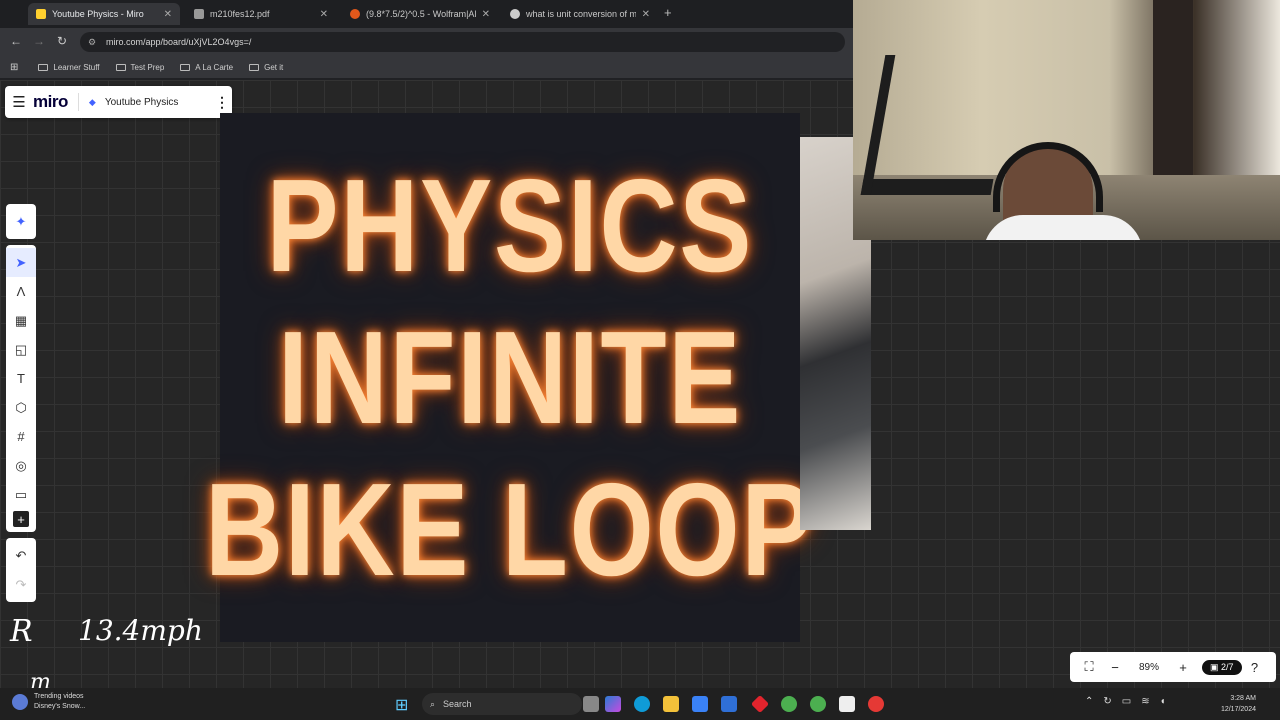 The image size is (1280, 720). Describe the element at coordinates (21, 584) in the screenshot. I see `redo-icon: ↷` at that location.